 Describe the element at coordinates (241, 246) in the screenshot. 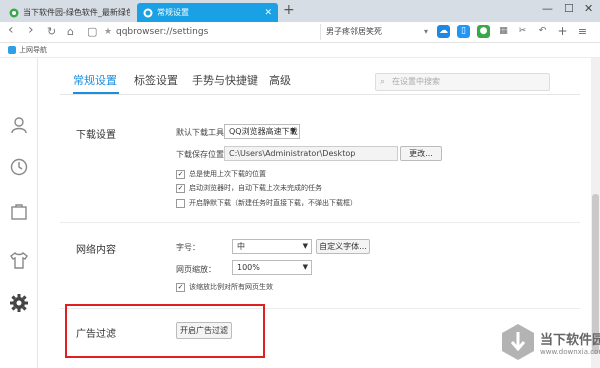

I see `font-size-value: 中` at that location.